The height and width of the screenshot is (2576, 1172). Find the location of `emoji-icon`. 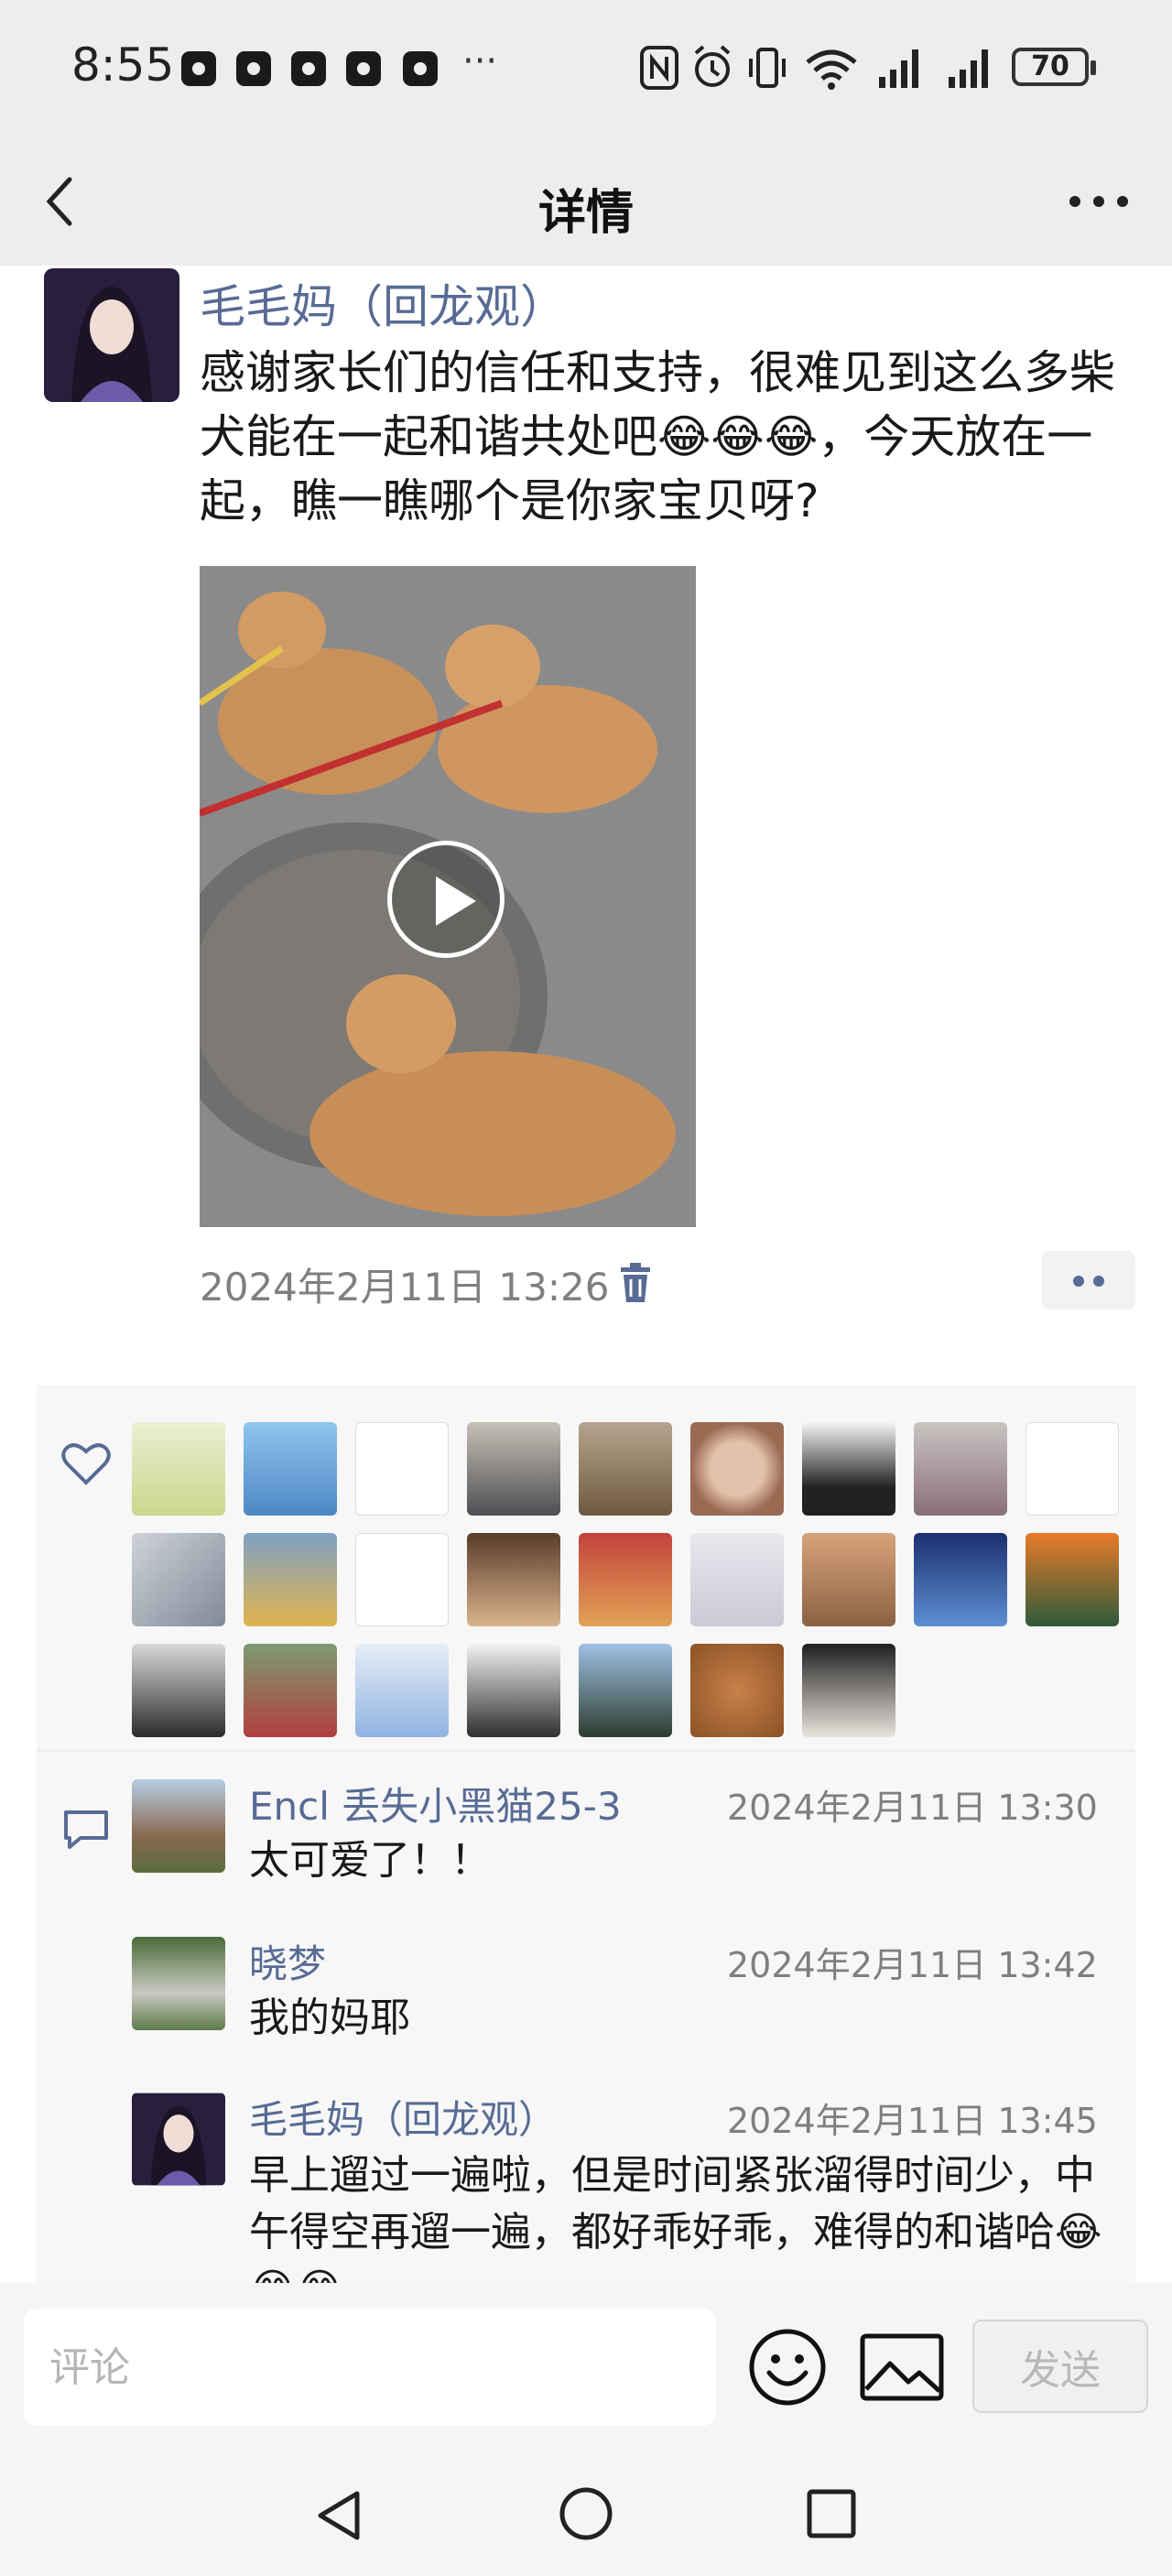

emoji-icon is located at coordinates (787, 2367).